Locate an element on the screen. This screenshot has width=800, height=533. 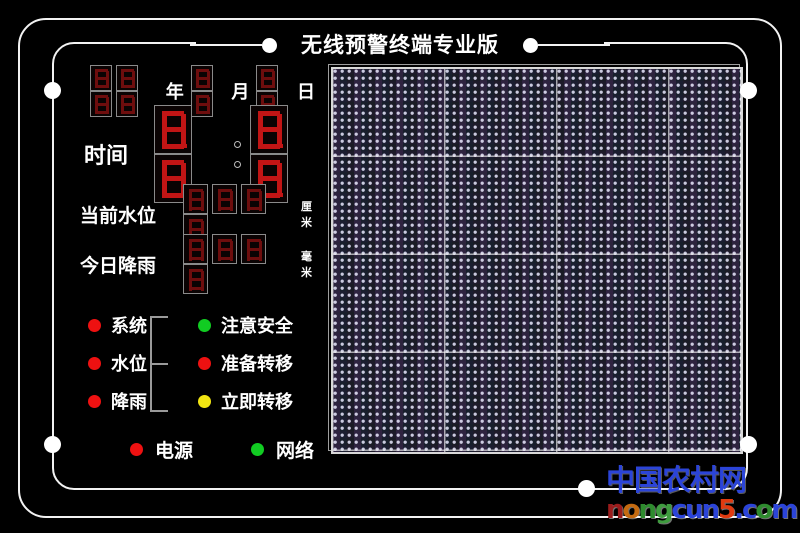
screw-bottom-left is located at coordinates (52, 444).